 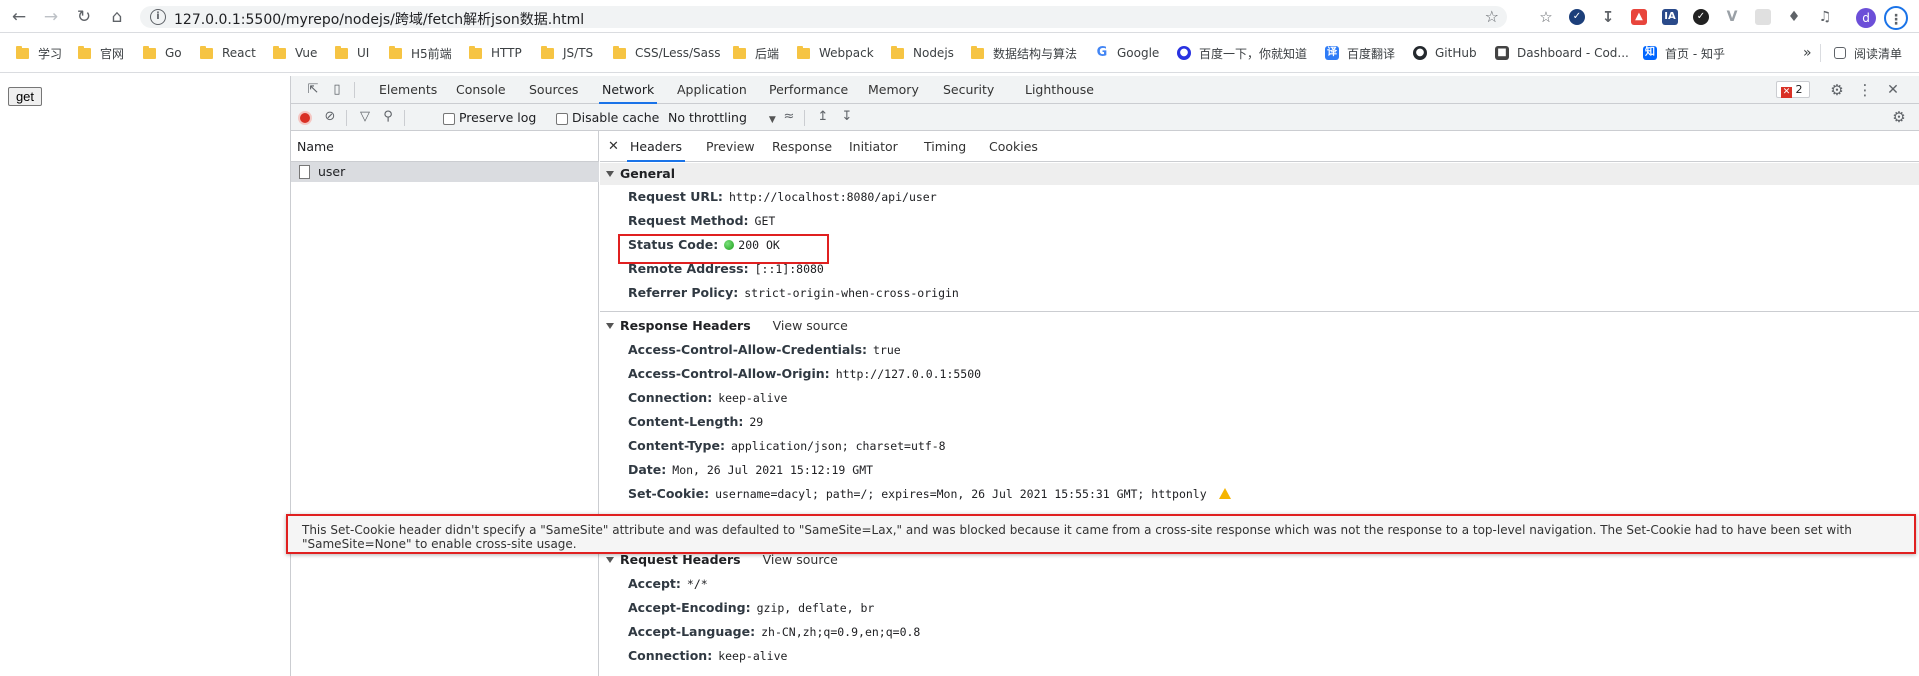 What do you see at coordinates (647, 173) in the screenshot?
I see `section-title: General` at bounding box center [647, 173].